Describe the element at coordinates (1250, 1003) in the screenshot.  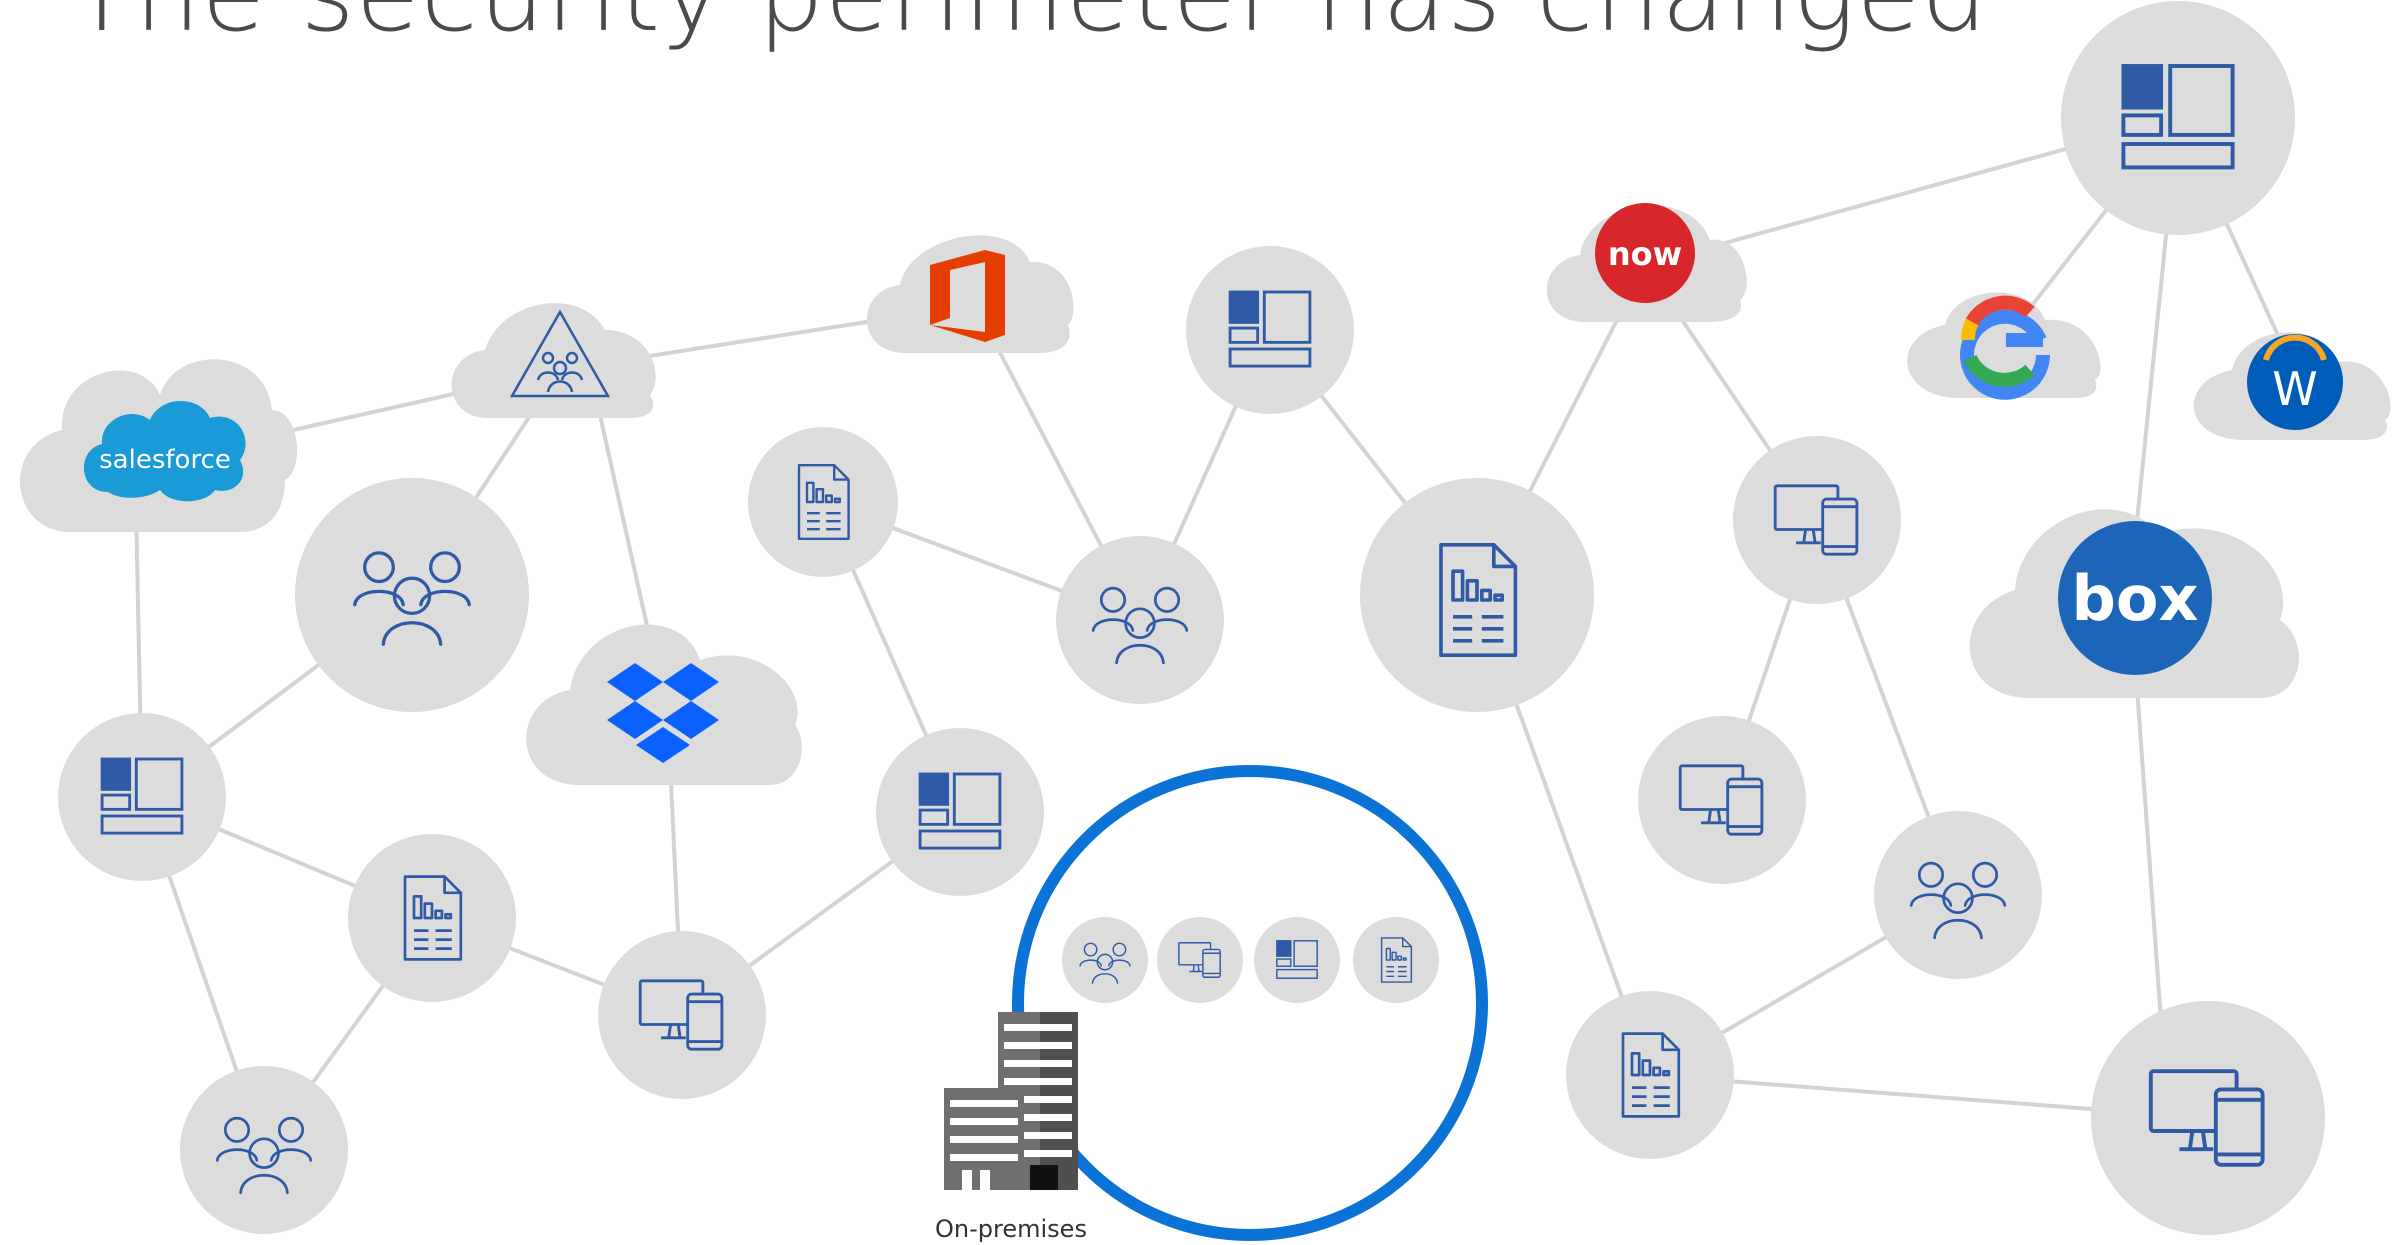
I see `security-perimeter-ring` at that location.